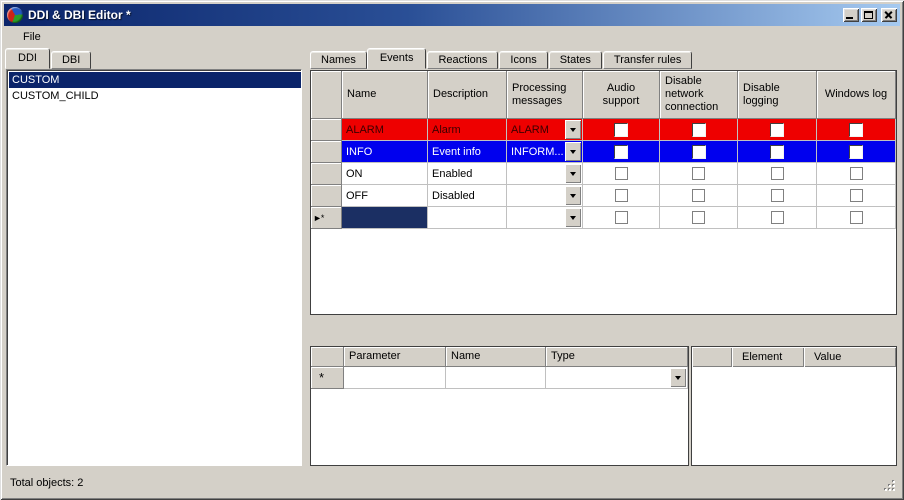 The width and height of the screenshot is (904, 500). What do you see at coordinates (699, 95) in the screenshot?
I see `column-header-disable-network: Disable network connection` at bounding box center [699, 95].